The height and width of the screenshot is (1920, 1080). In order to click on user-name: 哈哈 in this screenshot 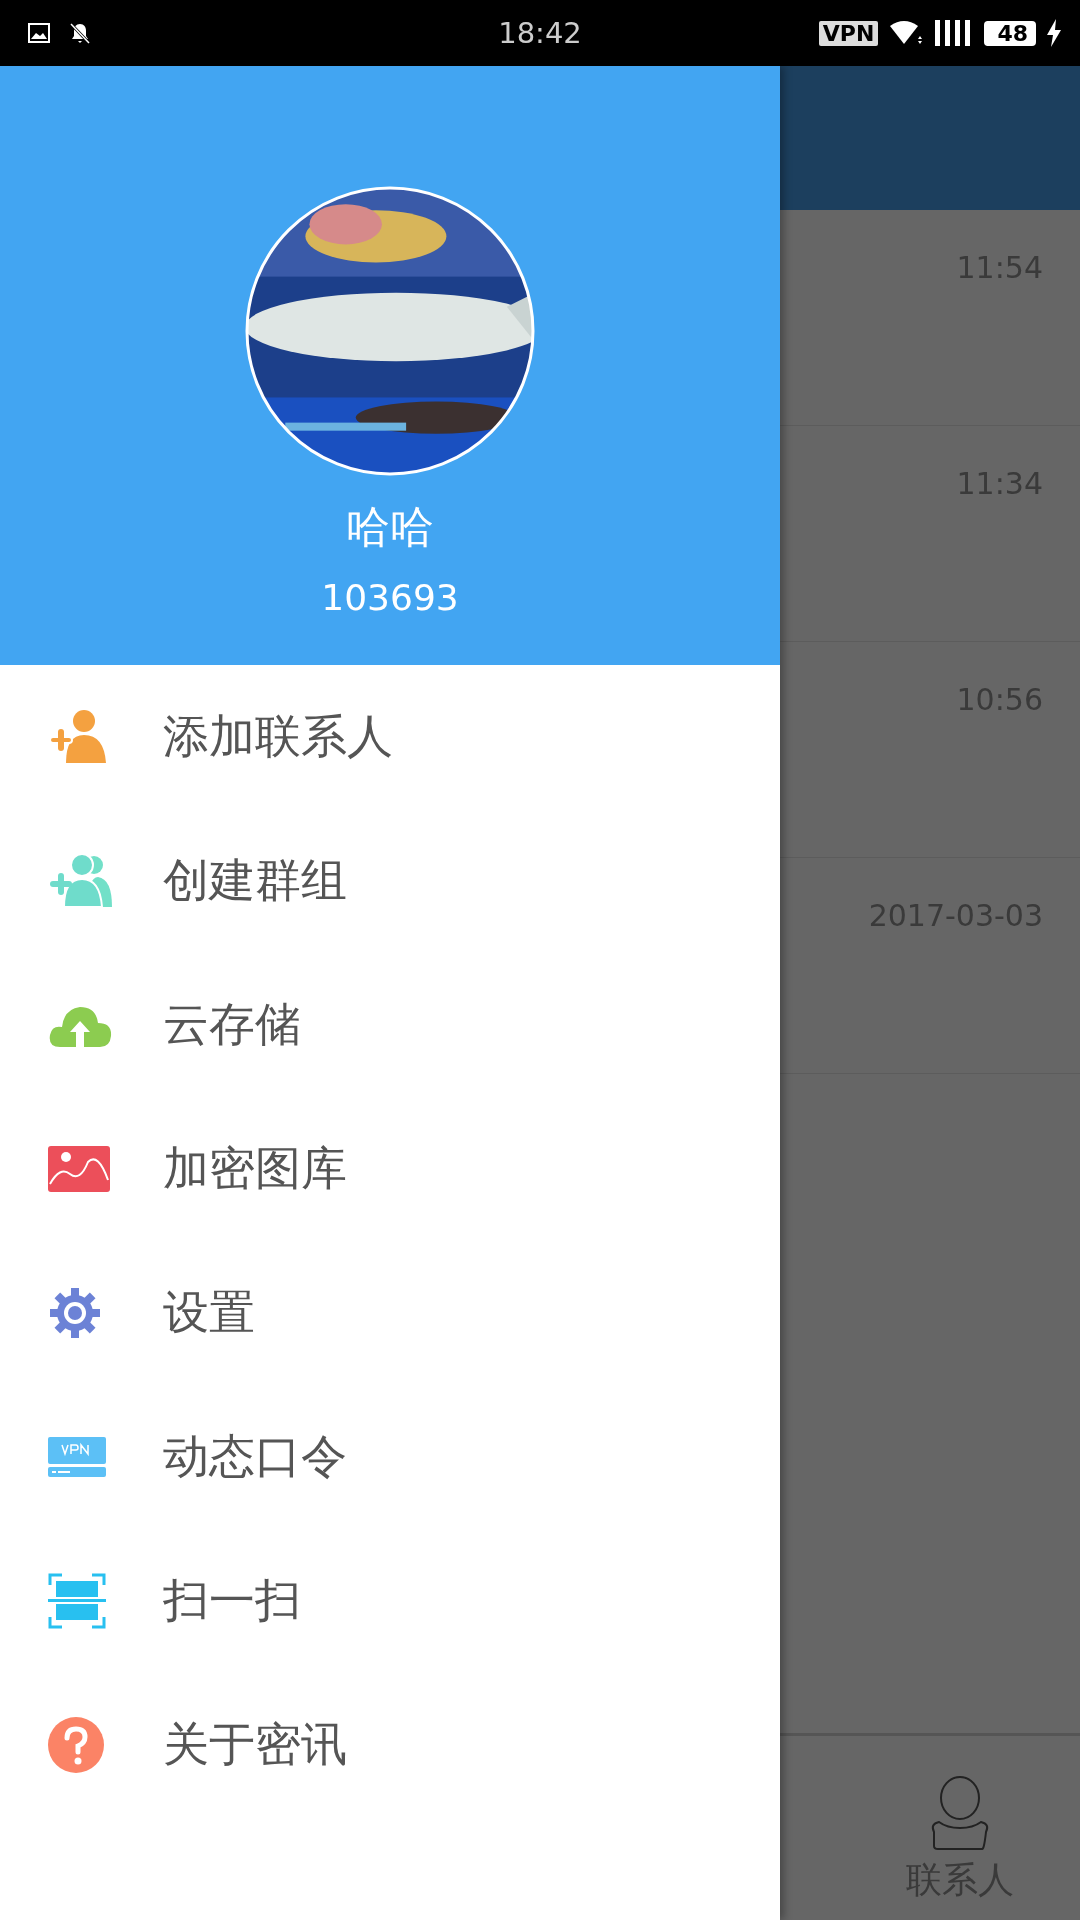, I will do `click(390, 527)`.